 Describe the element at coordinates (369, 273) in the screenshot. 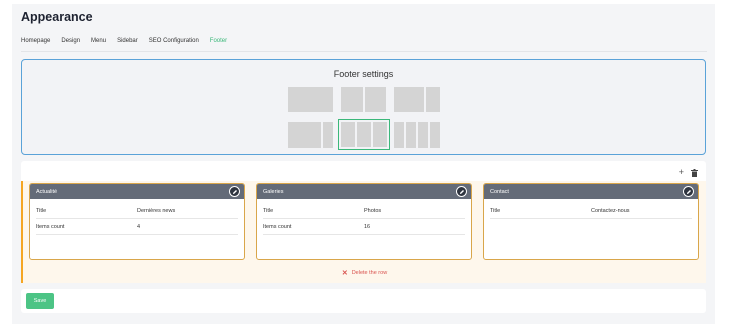

I see `delete-row-label: Delete the row` at that location.